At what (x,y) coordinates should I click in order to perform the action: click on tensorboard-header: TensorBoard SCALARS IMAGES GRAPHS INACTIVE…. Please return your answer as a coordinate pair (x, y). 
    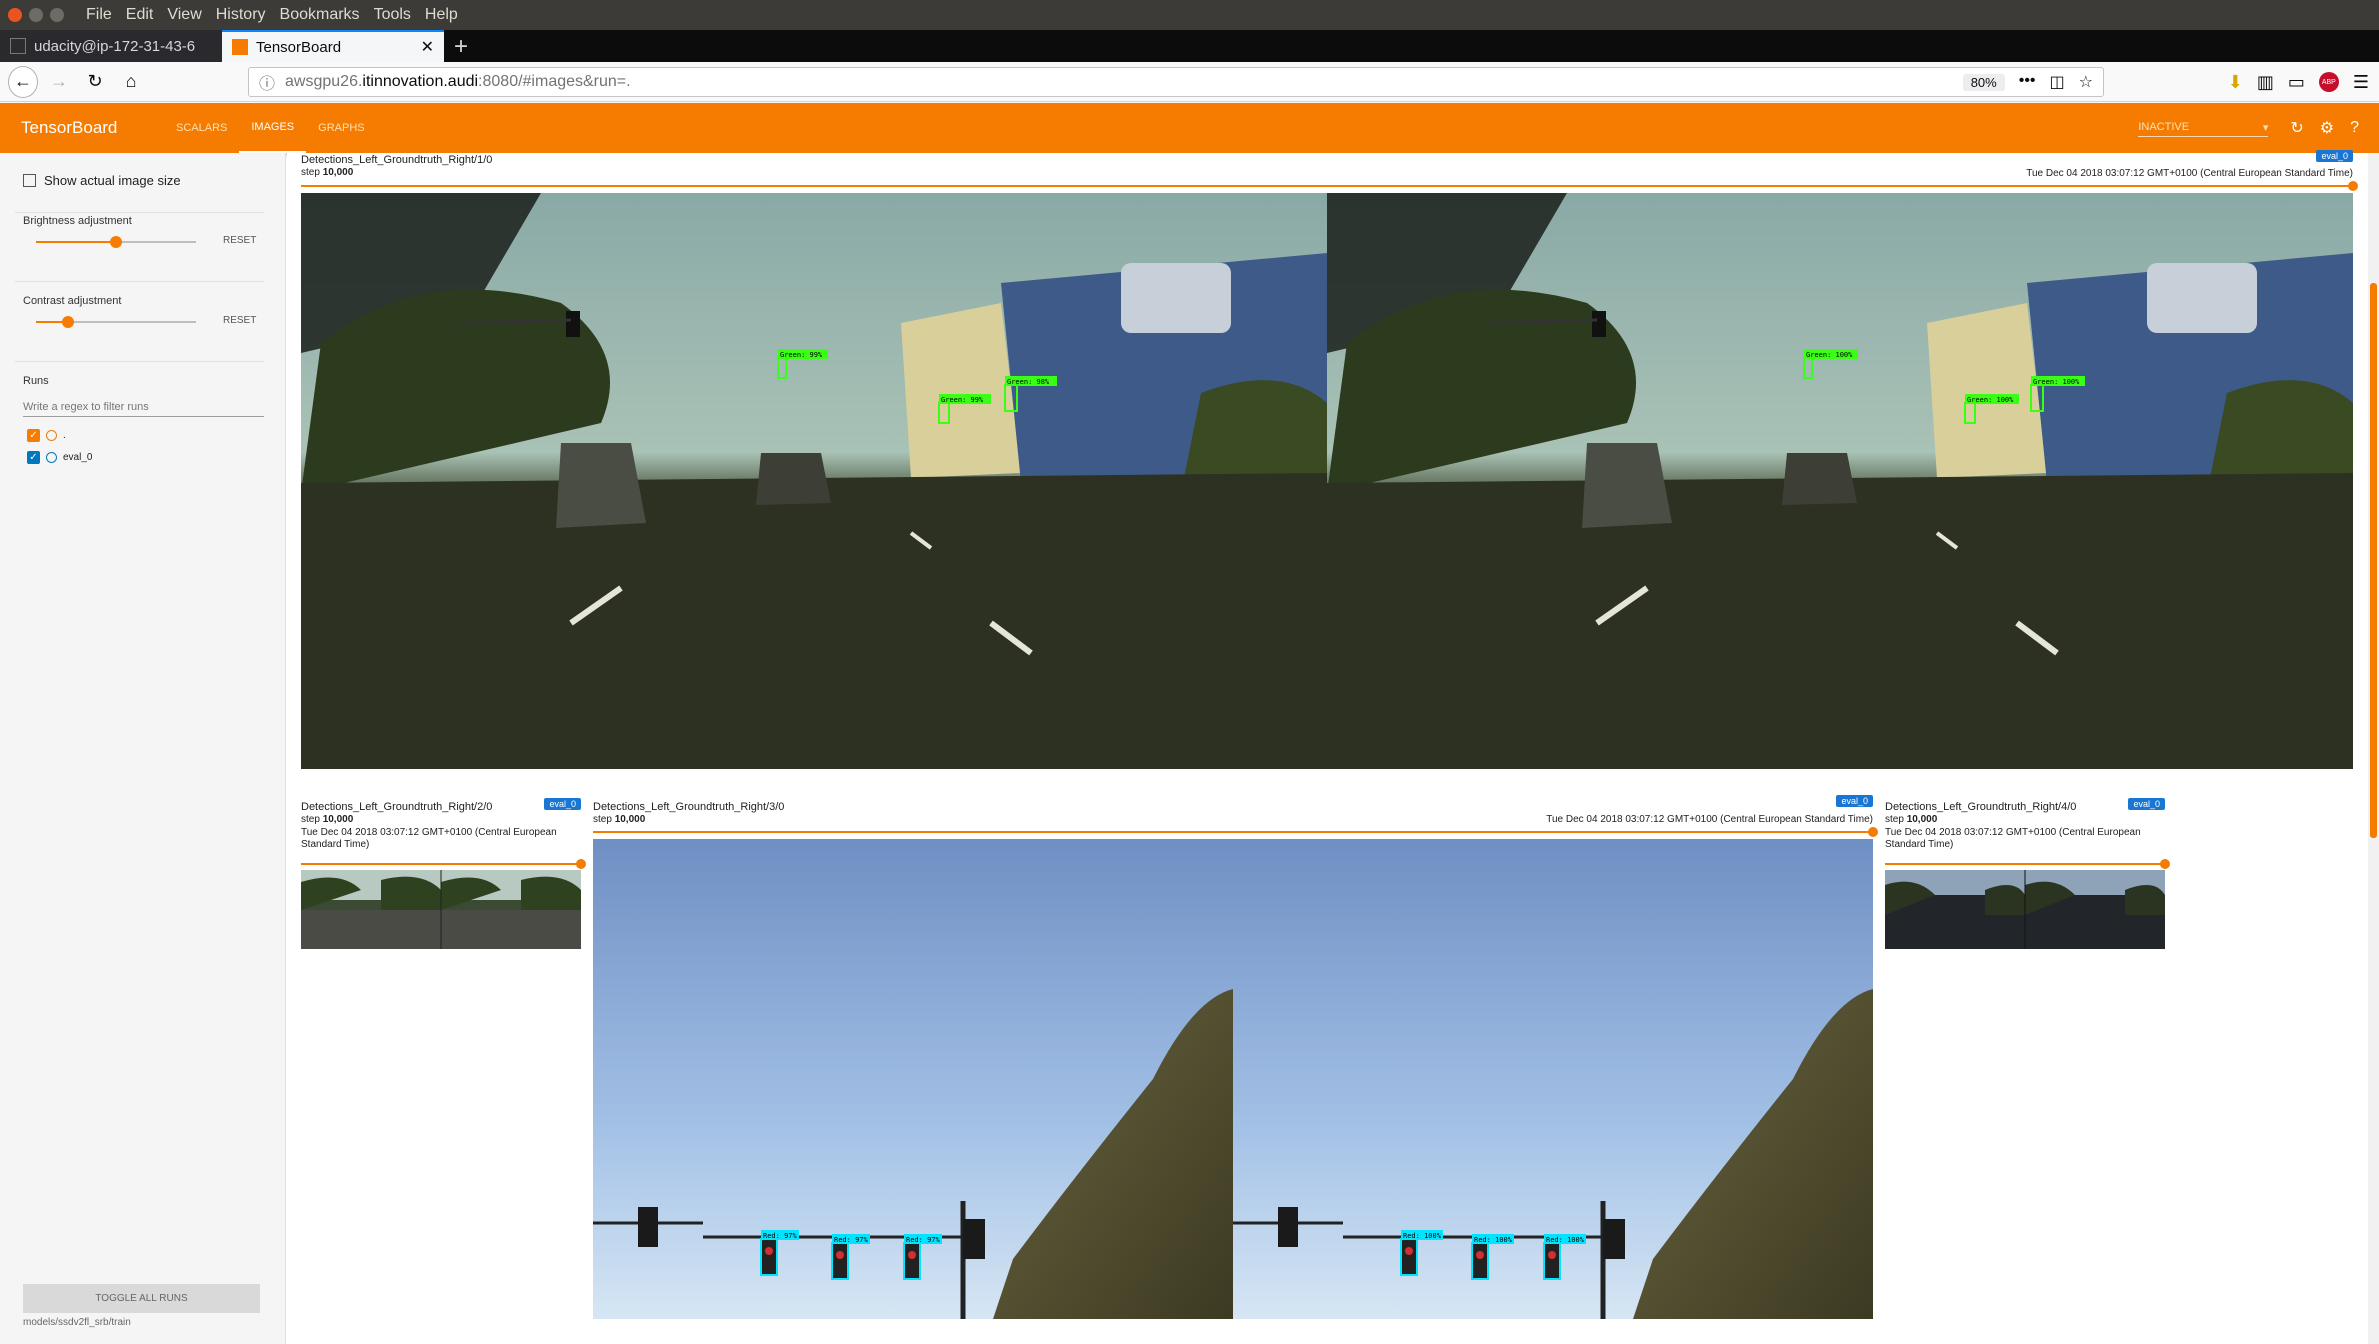
    Looking at the image, I should click on (1189, 128).